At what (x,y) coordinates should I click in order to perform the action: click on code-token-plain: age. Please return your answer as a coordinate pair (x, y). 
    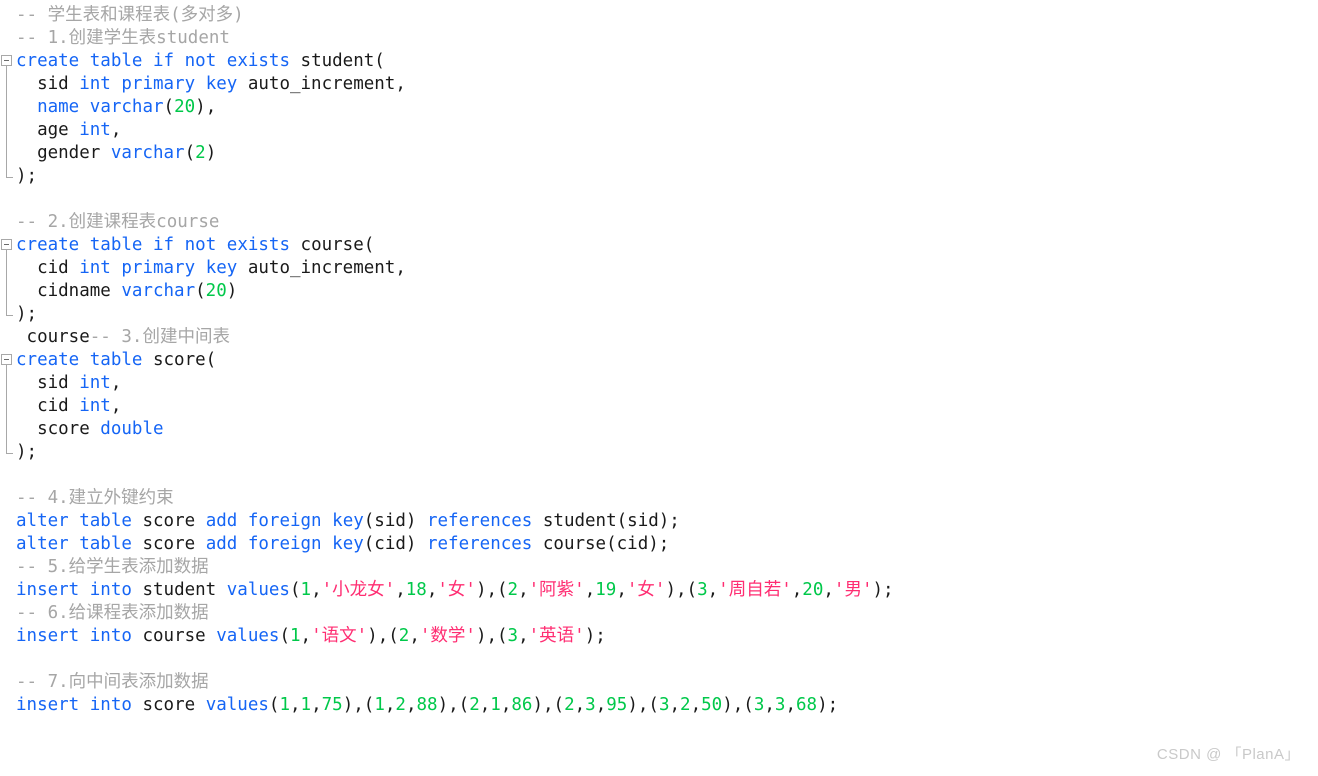
    Looking at the image, I should click on (48, 130).